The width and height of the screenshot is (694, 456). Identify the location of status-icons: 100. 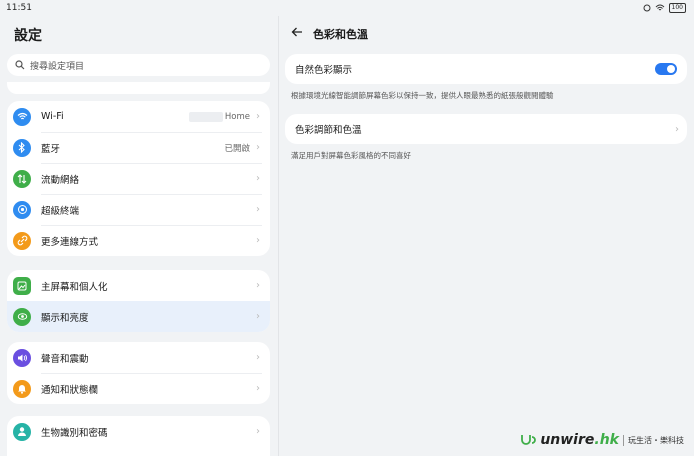
(664, 8).